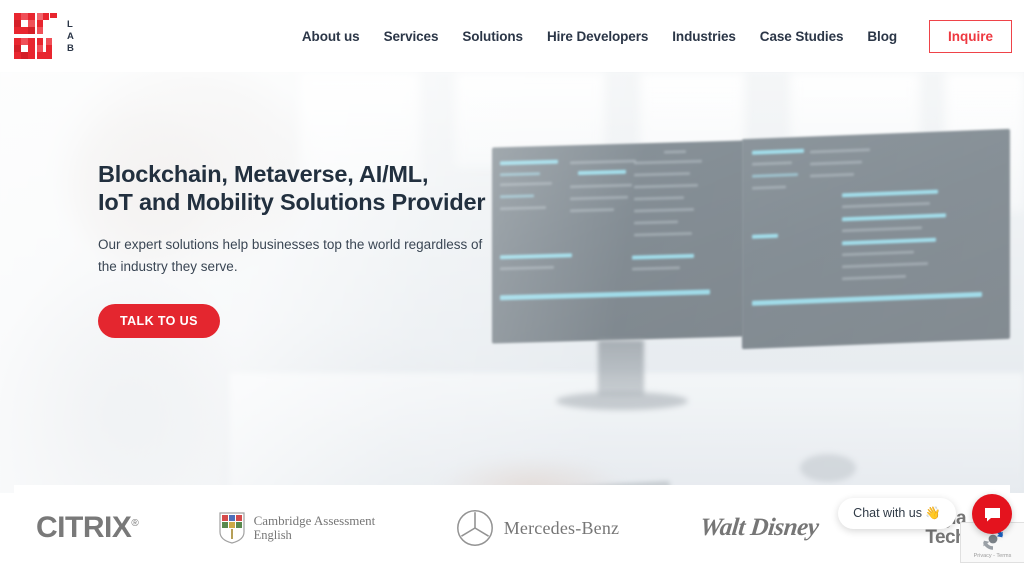 Image resolution: width=1024 pixels, height=563 pixels. What do you see at coordinates (70, 48) in the screenshot?
I see `logo-letter-b: B` at bounding box center [70, 48].